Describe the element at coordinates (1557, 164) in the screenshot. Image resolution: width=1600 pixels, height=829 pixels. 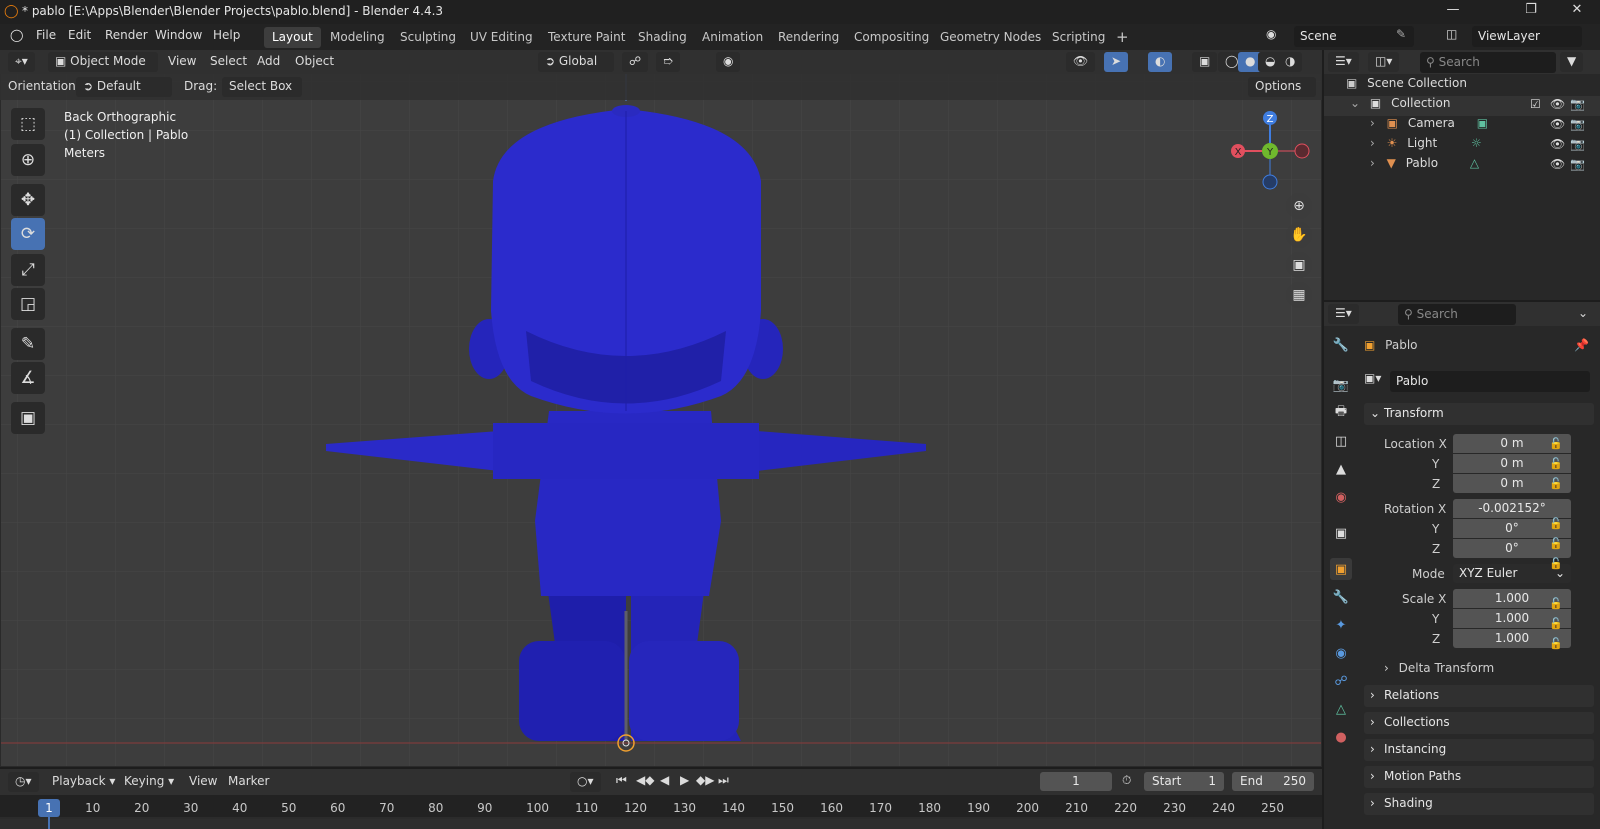
I see `pablo-eye-icon: 👁` at that location.